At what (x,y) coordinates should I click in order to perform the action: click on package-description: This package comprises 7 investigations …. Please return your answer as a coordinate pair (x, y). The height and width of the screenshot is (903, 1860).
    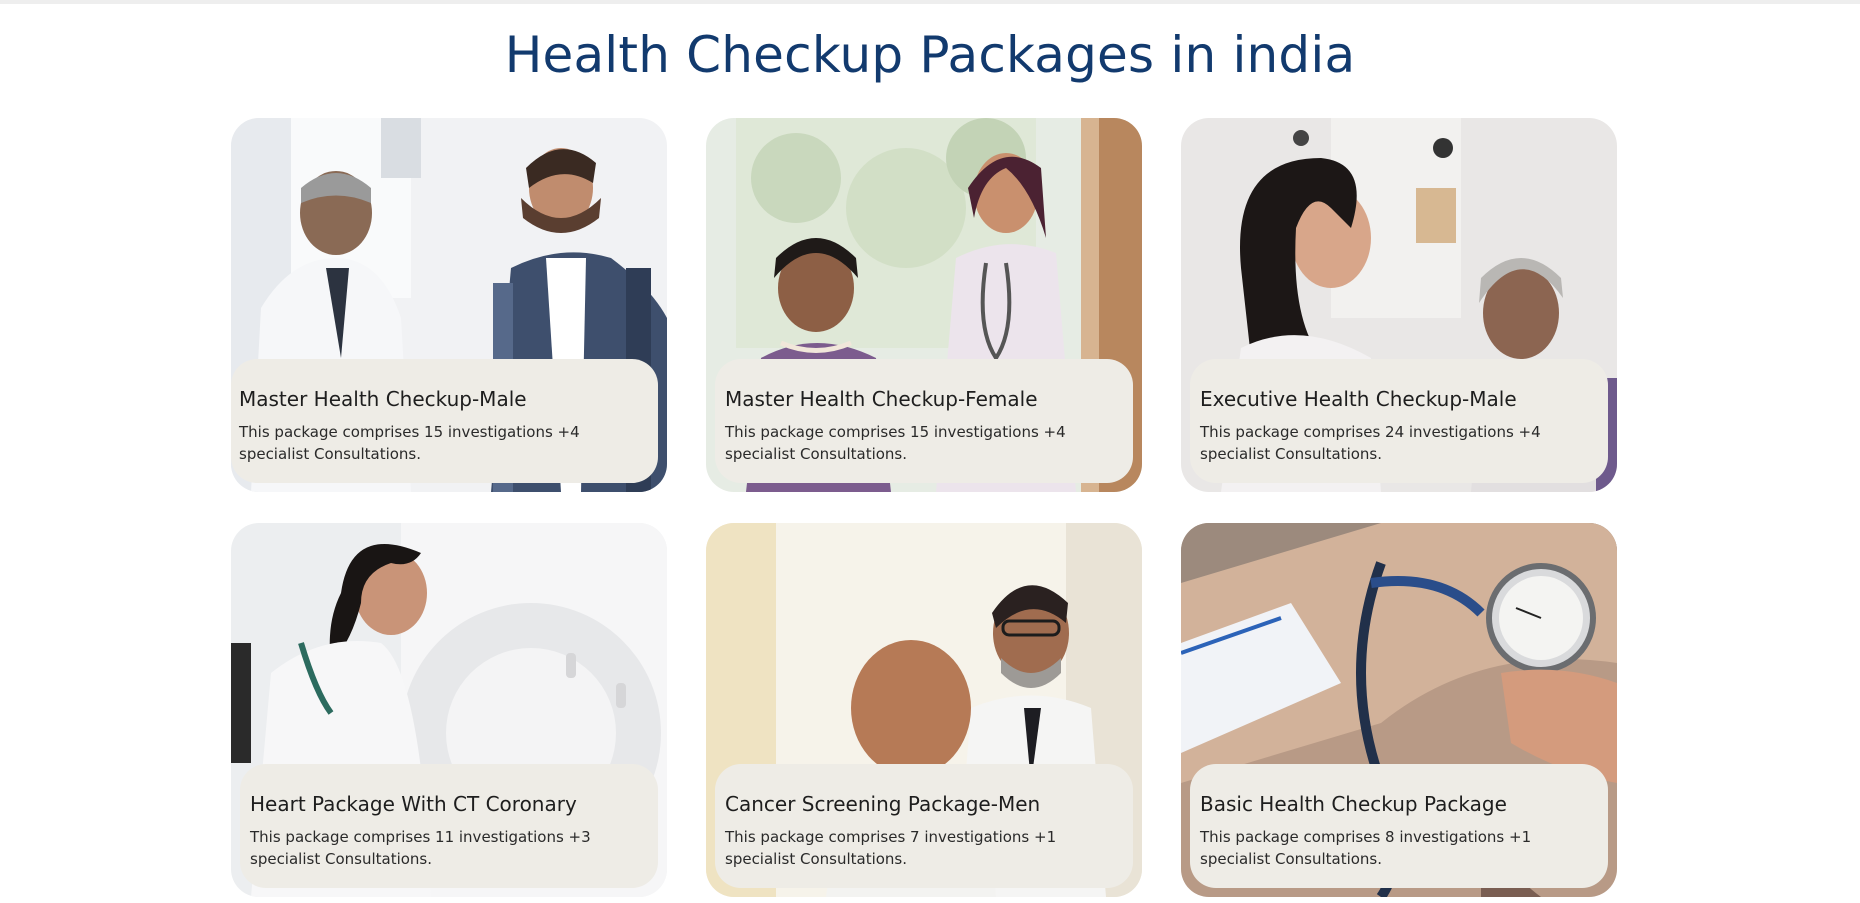
    Looking at the image, I should click on (891, 848).